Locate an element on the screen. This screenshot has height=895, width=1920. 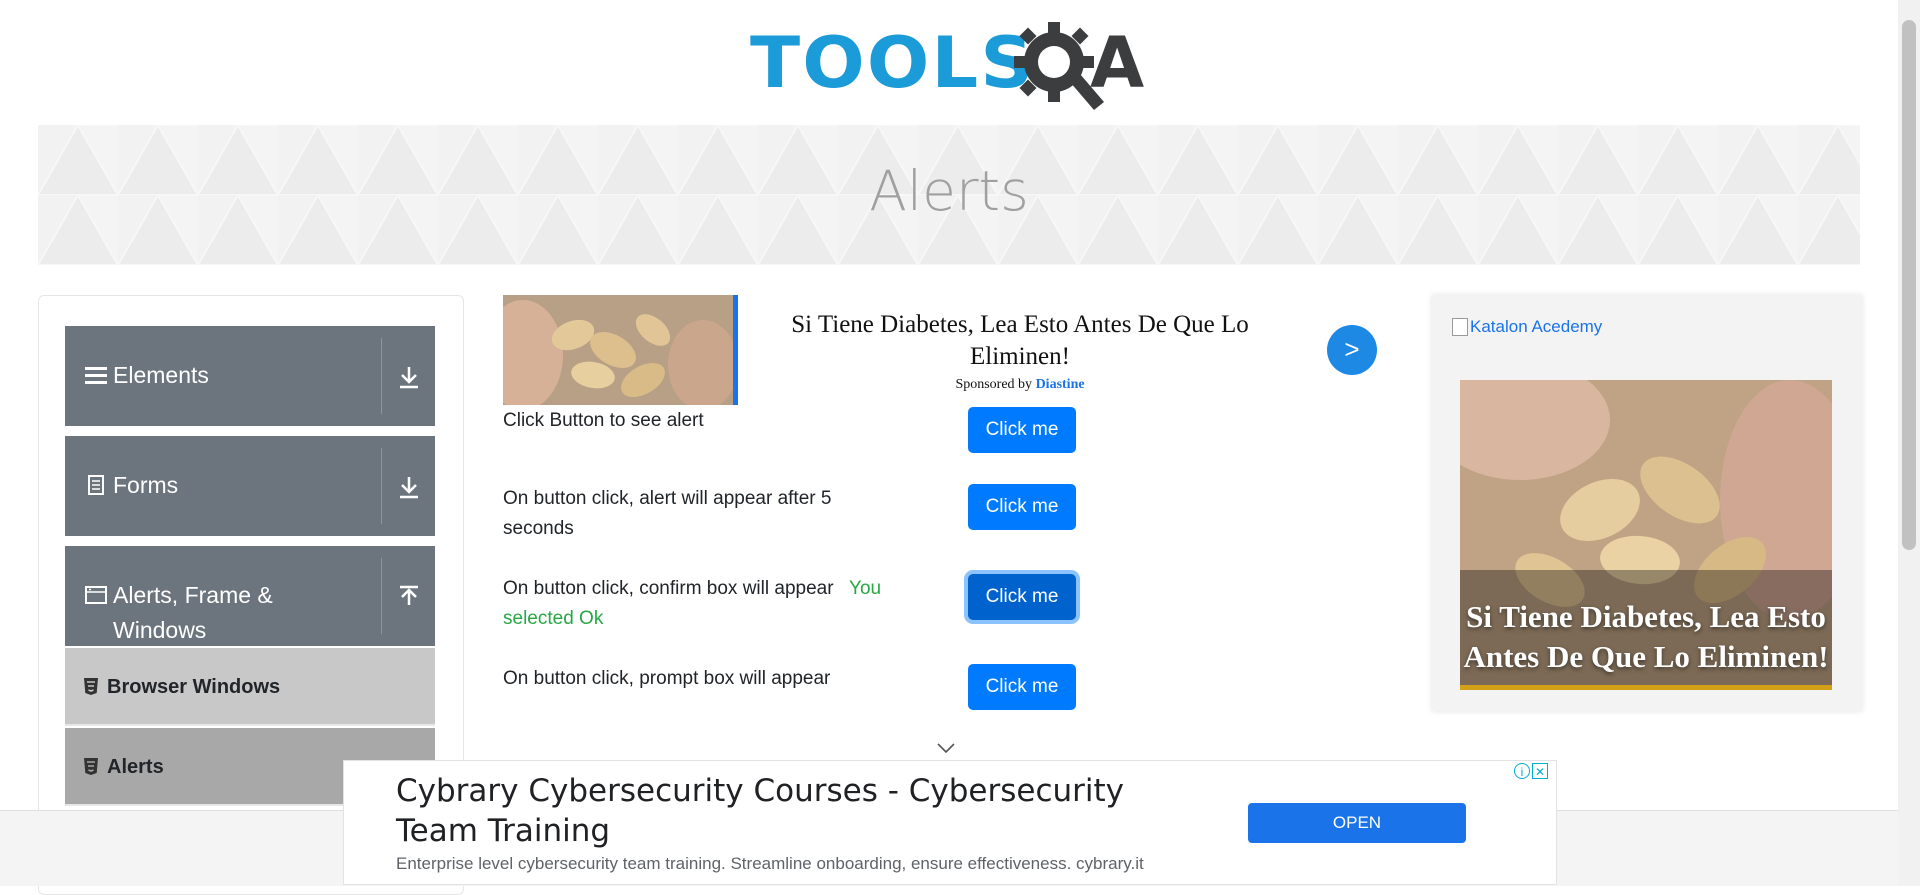
logo-text-tools: TOOLS is located at coordinates (893, 63).